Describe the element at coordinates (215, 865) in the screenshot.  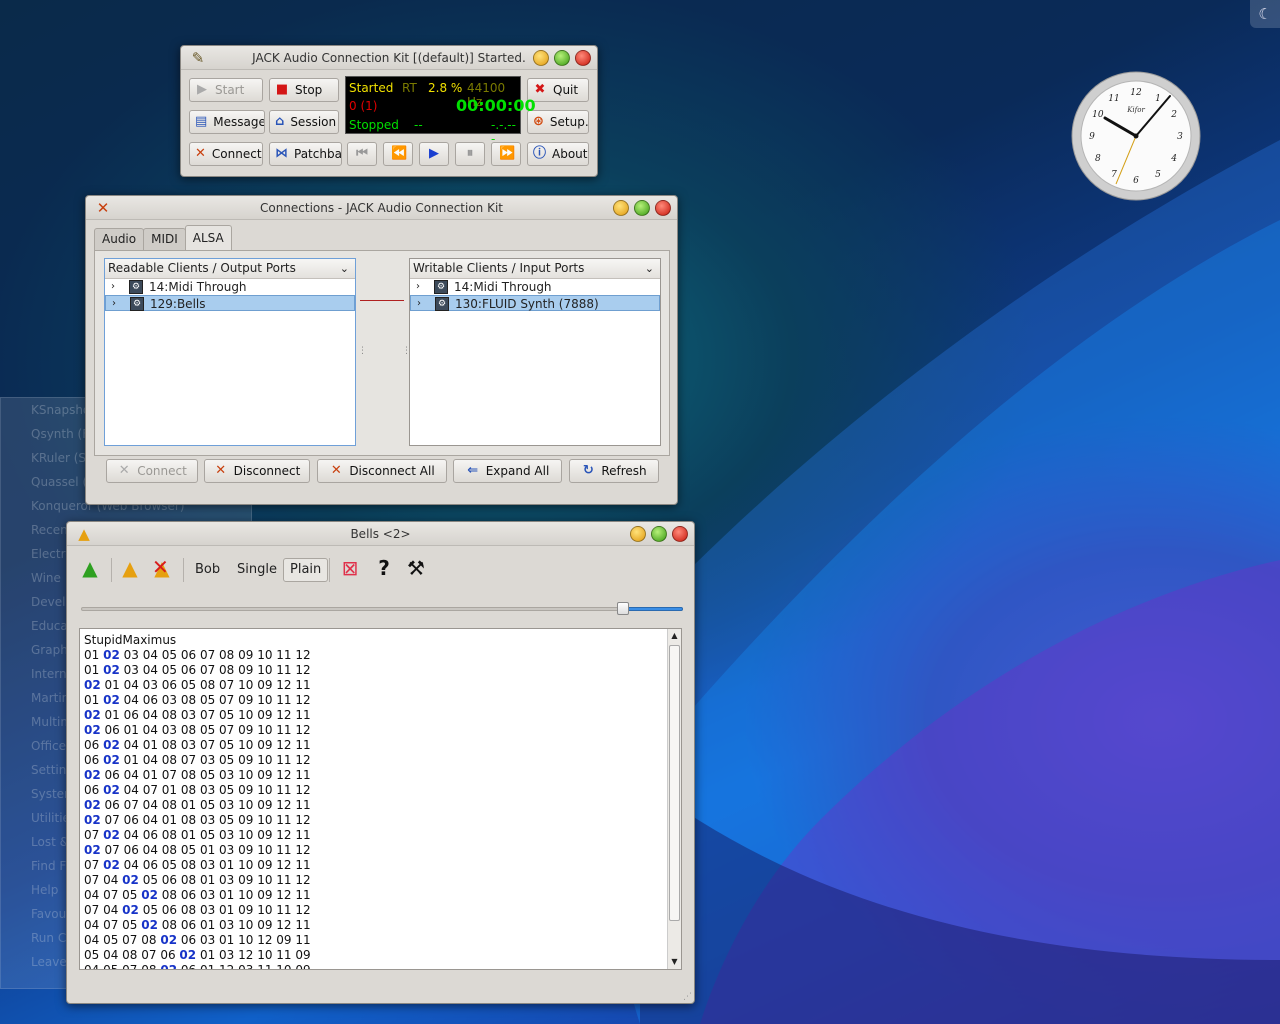
I see `row-suffix: 04 06 05 08 03 01 10 09 12 11` at that location.